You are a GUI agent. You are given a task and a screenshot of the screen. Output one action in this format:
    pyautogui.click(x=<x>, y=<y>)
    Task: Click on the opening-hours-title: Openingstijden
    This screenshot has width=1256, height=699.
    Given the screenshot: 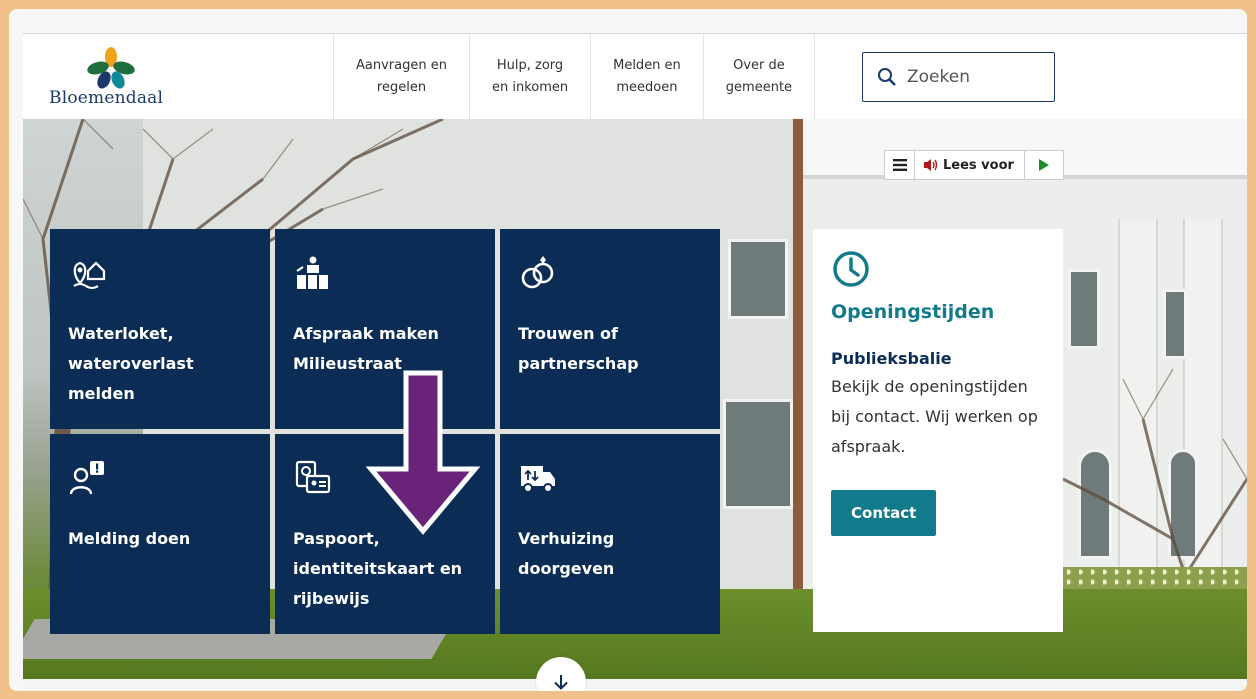 What is the action you would take?
    pyautogui.click(x=913, y=312)
    